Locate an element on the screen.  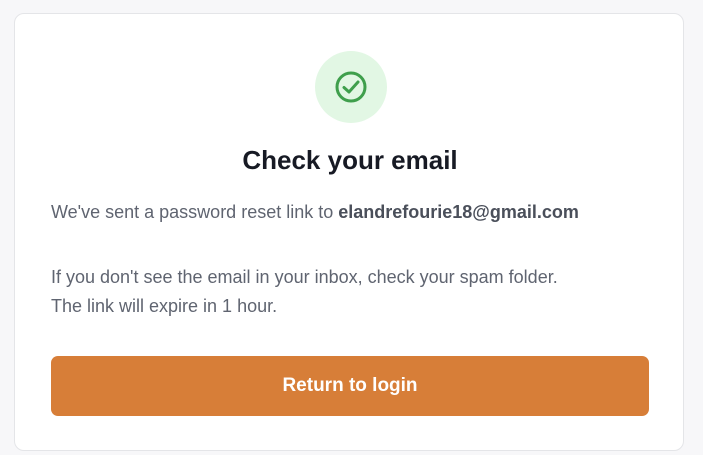
success-badge is located at coordinates (351, 87).